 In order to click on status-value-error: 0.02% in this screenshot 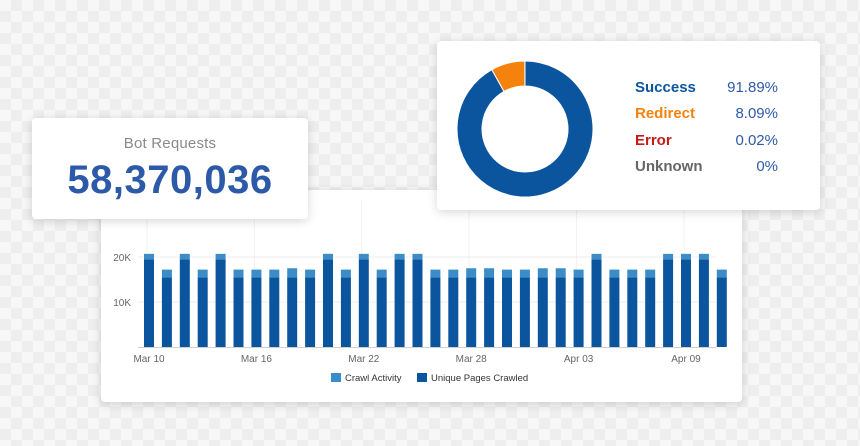, I will do `click(756, 140)`.